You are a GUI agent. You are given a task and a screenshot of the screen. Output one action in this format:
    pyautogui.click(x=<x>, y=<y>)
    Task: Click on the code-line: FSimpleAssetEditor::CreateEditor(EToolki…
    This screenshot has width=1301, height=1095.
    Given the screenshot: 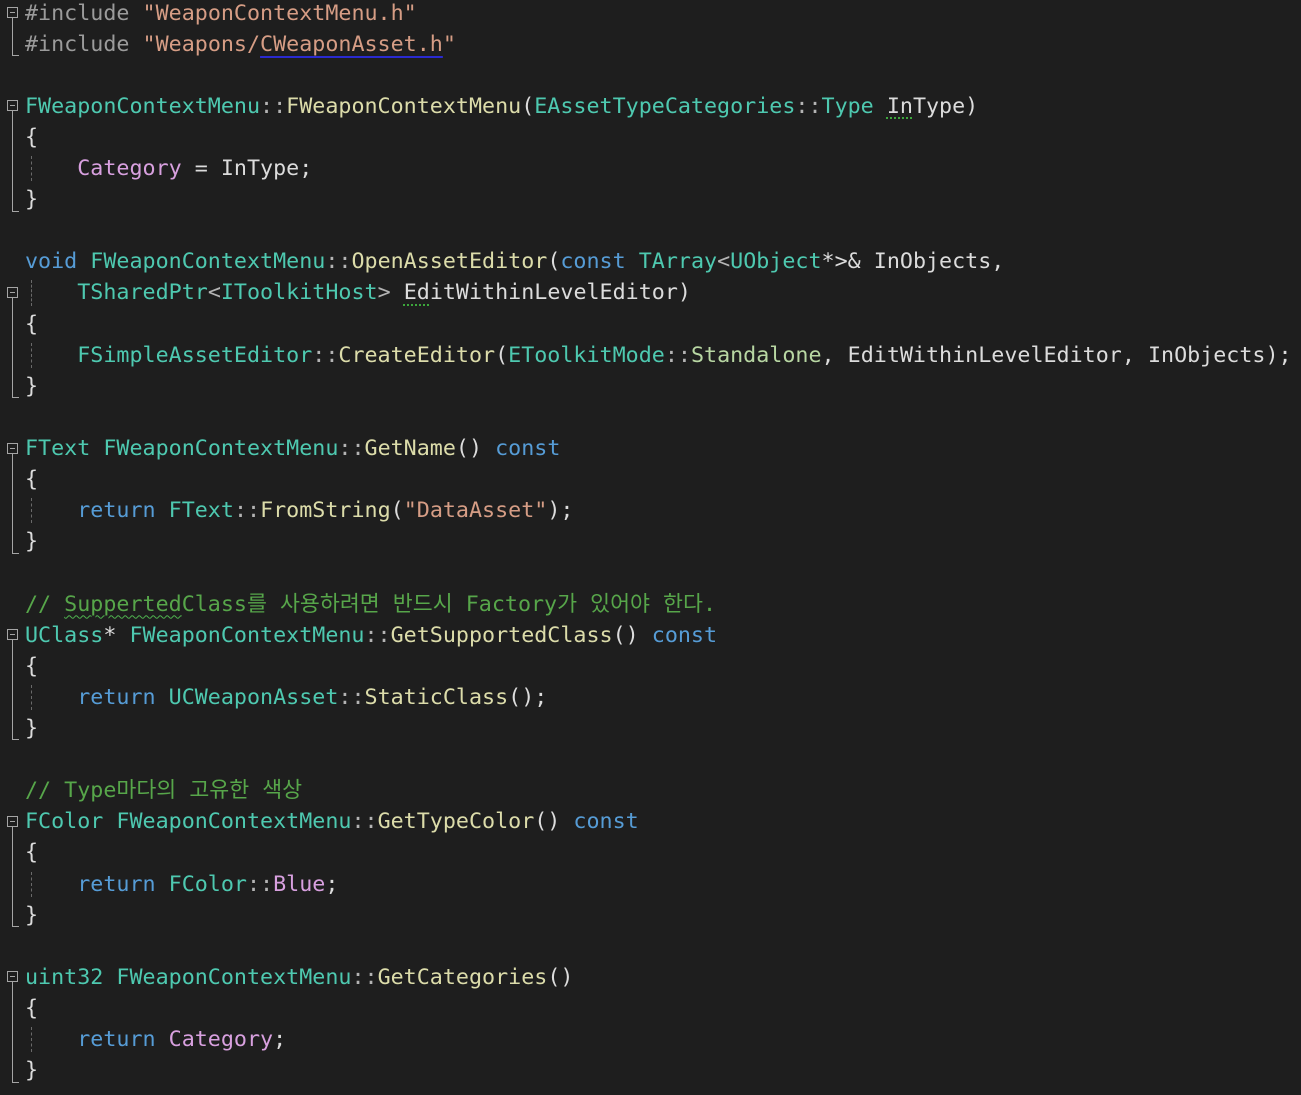 What is the action you would take?
    pyautogui.click(x=650, y=355)
    